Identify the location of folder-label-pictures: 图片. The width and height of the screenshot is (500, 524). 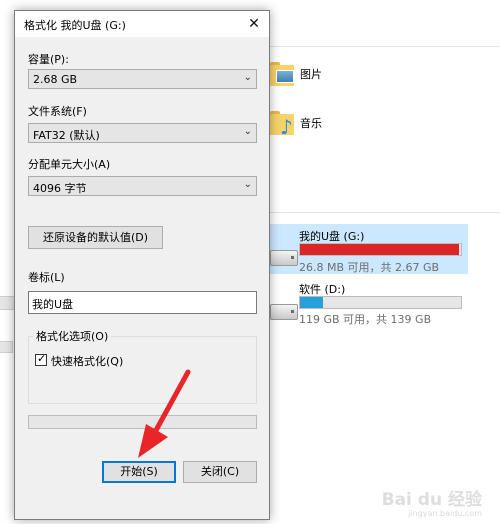
(311, 74).